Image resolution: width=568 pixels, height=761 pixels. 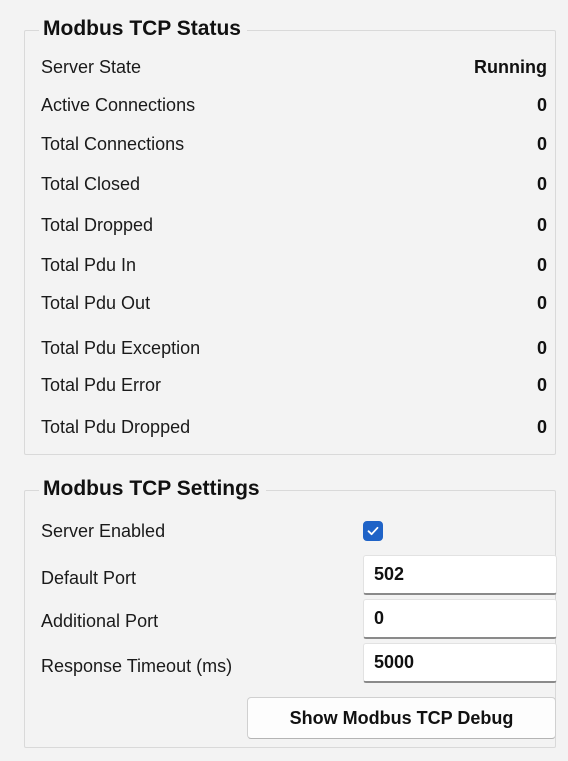 What do you see at coordinates (541, 264) in the screenshot?
I see `total-pdu-in-value: 0` at bounding box center [541, 264].